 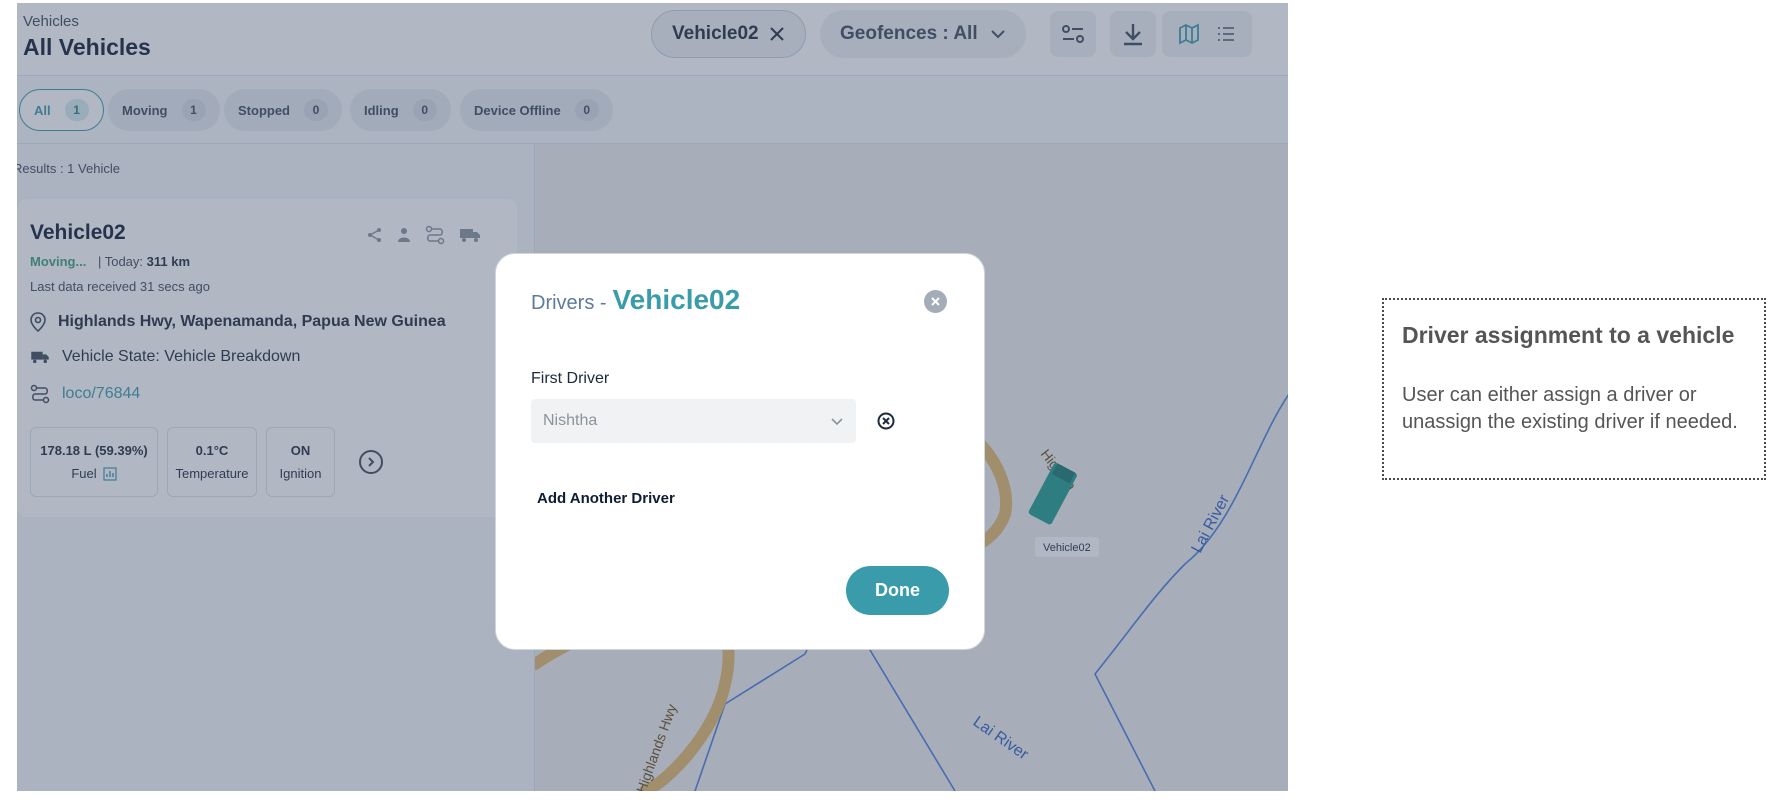 What do you see at coordinates (606, 498) in the screenshot?
I see `add-another-driver-link: Add Another Driver` at bounding box center [606, 498].